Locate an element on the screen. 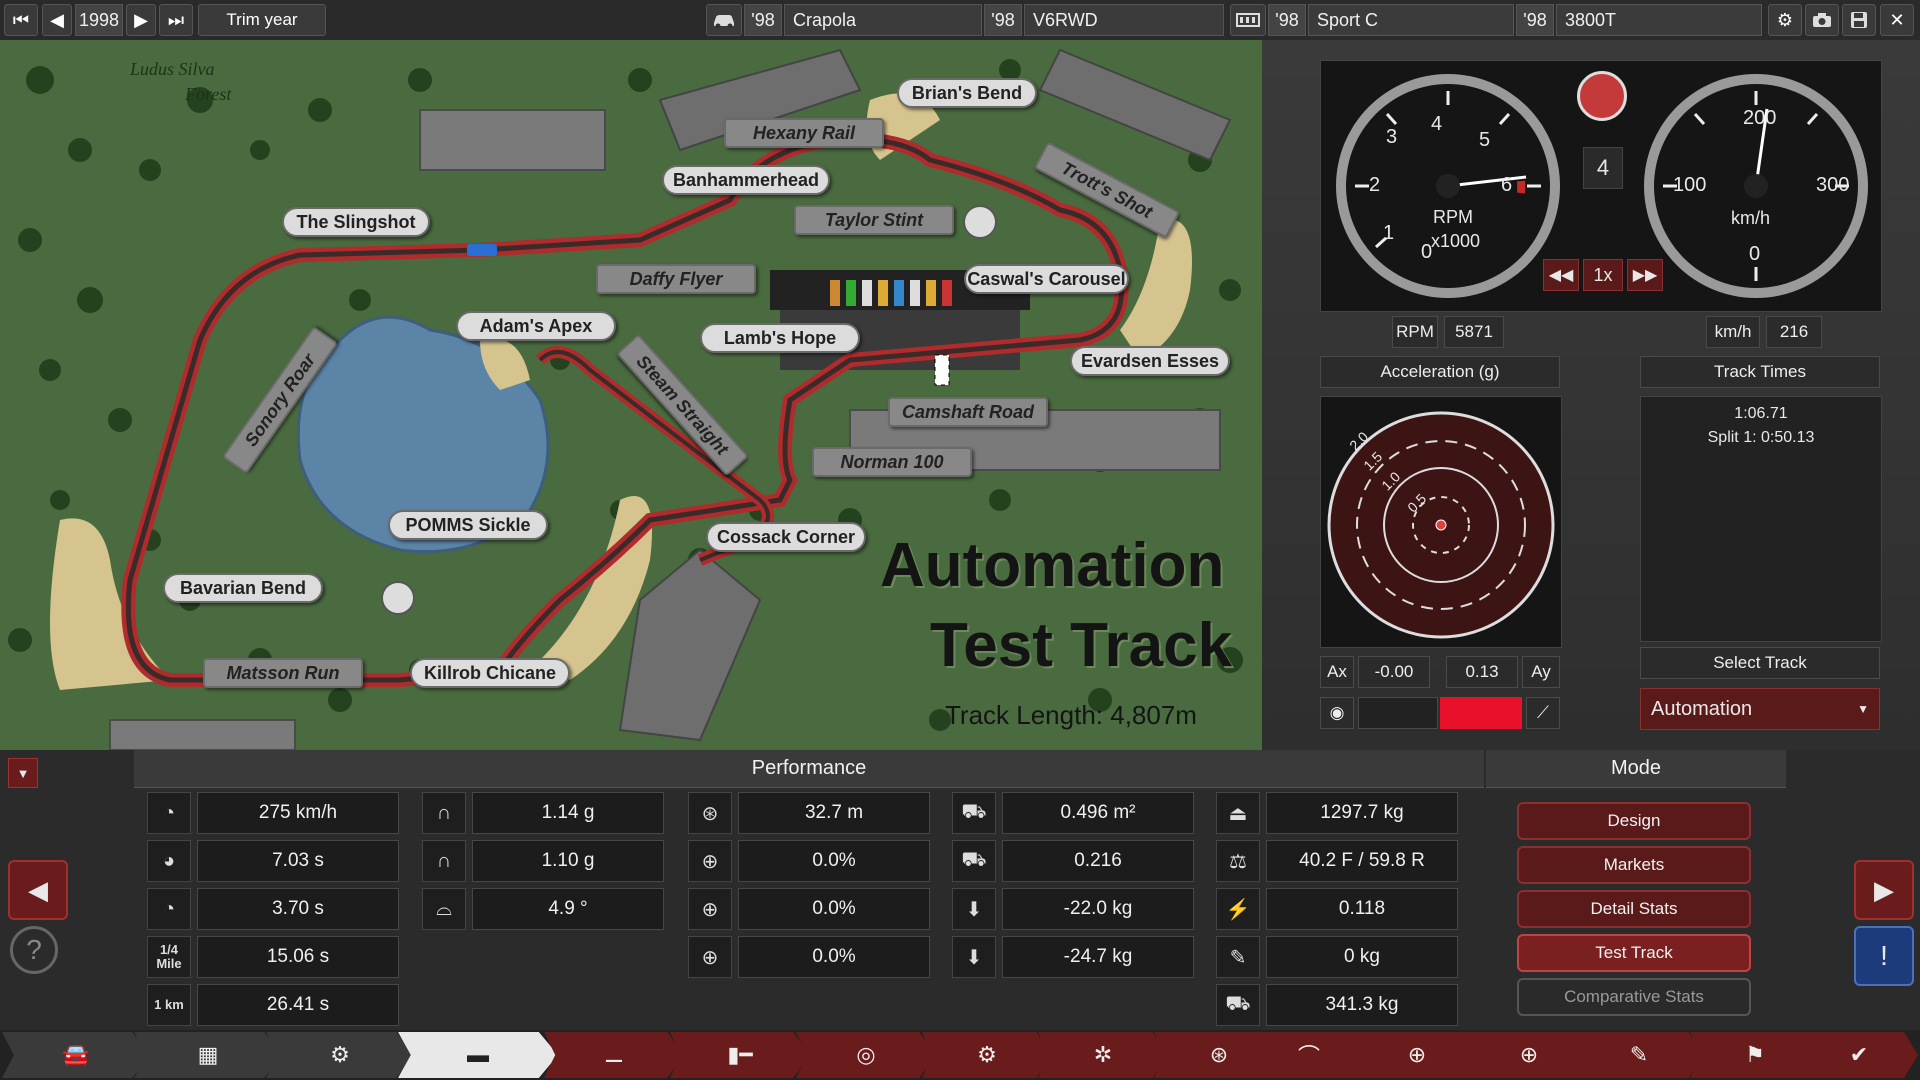  next-year-button: ▶ is located at coordinates (141, 20).